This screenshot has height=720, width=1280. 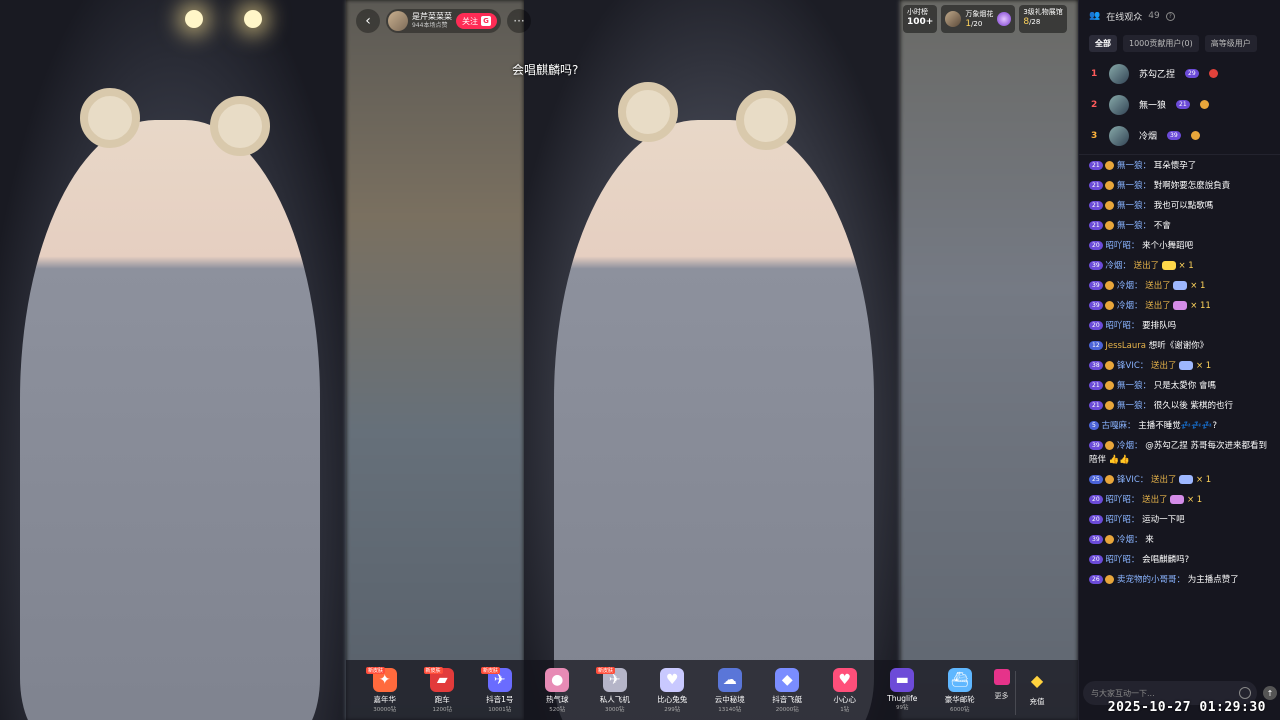 What do you see at coordinates (672, 699) in the screenshot?
I see `gift-name: 比心兔兔` at bounding box center [672, 699].